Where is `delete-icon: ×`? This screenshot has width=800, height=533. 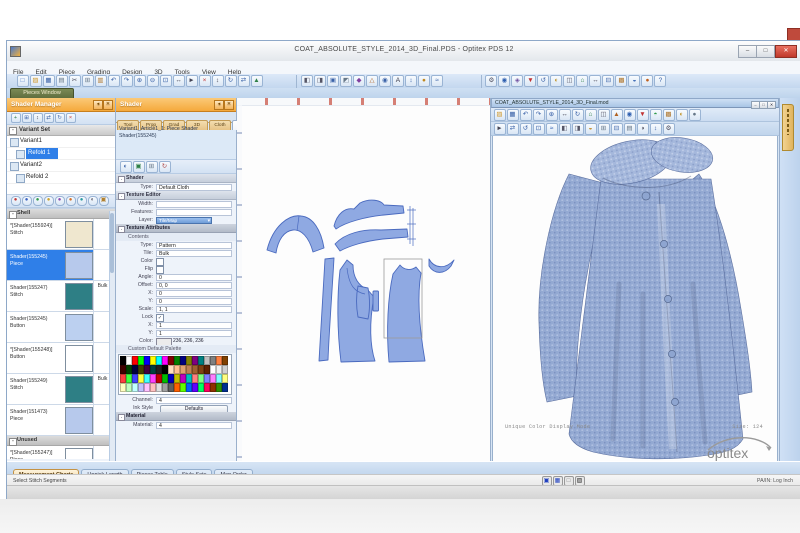
delete-icon: × is located at coordinates (204, 81).